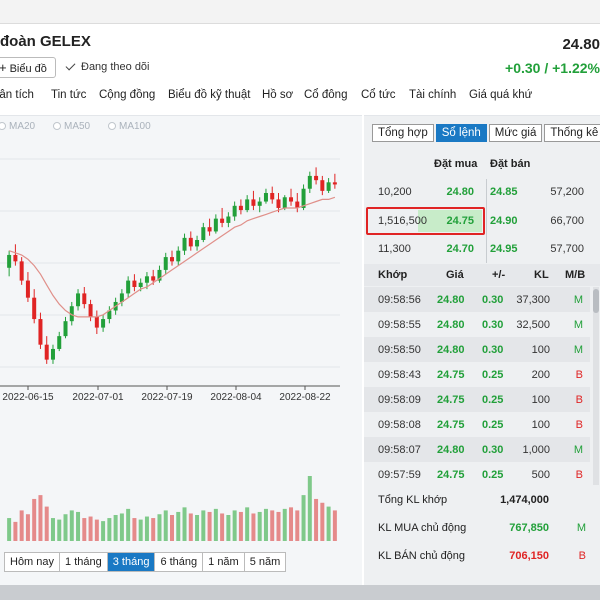  I want to click on trades-scrollbar, so click(596, 386).